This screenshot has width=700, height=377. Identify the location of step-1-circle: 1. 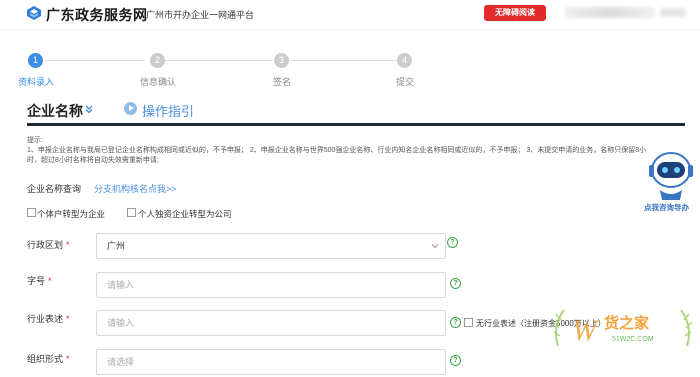
(35, 60).